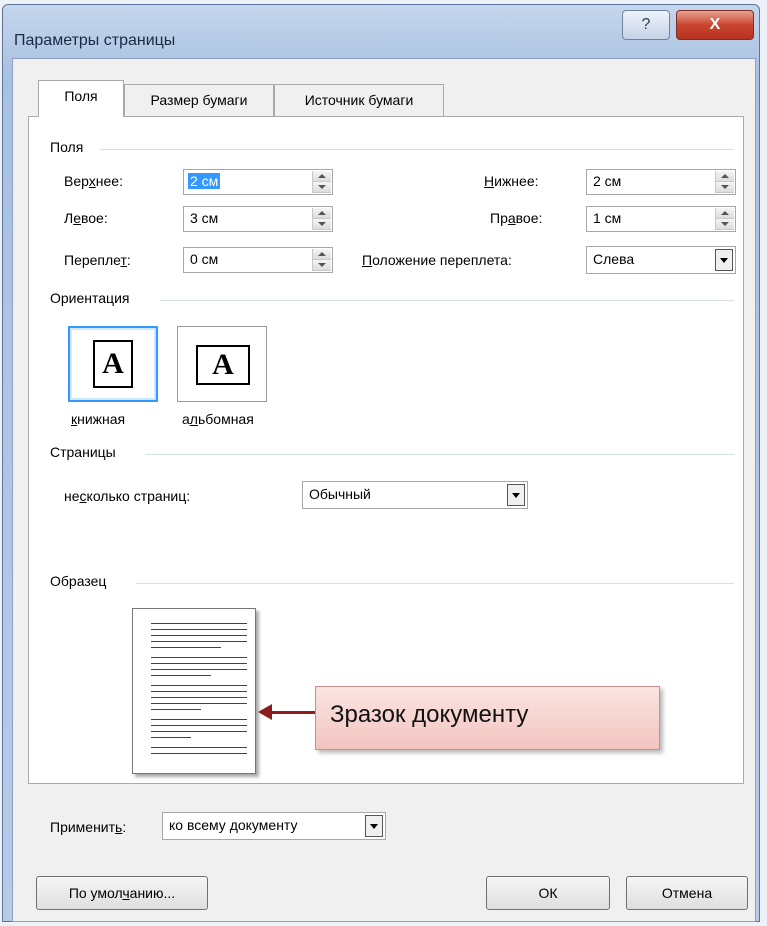 This screenshot has width=767, height=926. I want to click on right-margin-label: Правое:, so click(516, 218).